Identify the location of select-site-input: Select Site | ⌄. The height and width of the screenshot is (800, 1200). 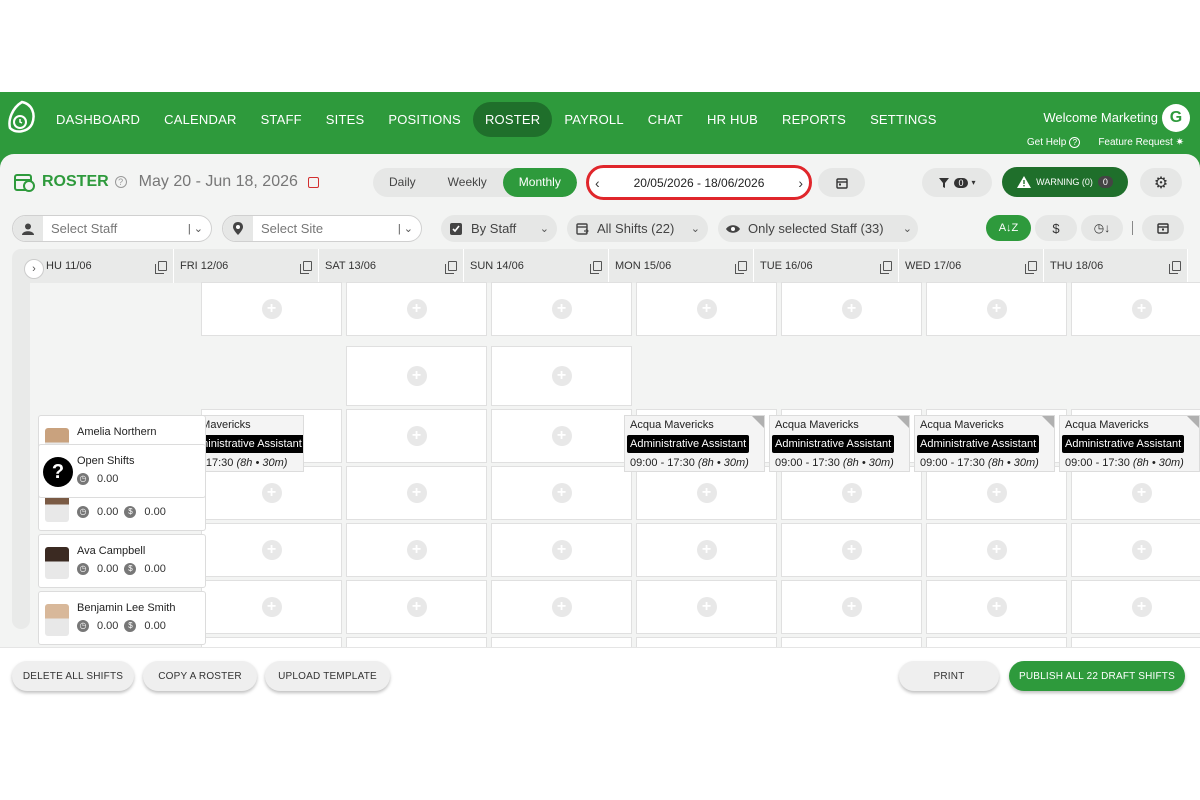
(322, 228).